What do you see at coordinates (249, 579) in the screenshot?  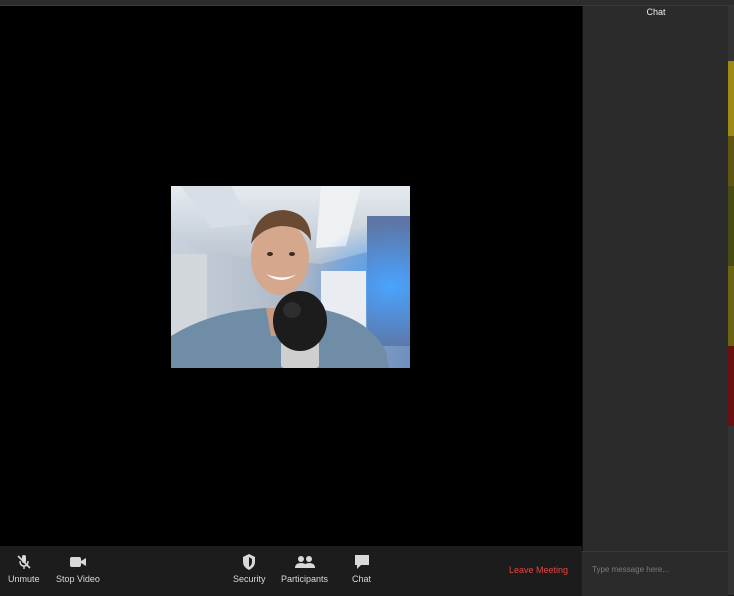 I see `security-label: Security` at bounding box center [249, 579].